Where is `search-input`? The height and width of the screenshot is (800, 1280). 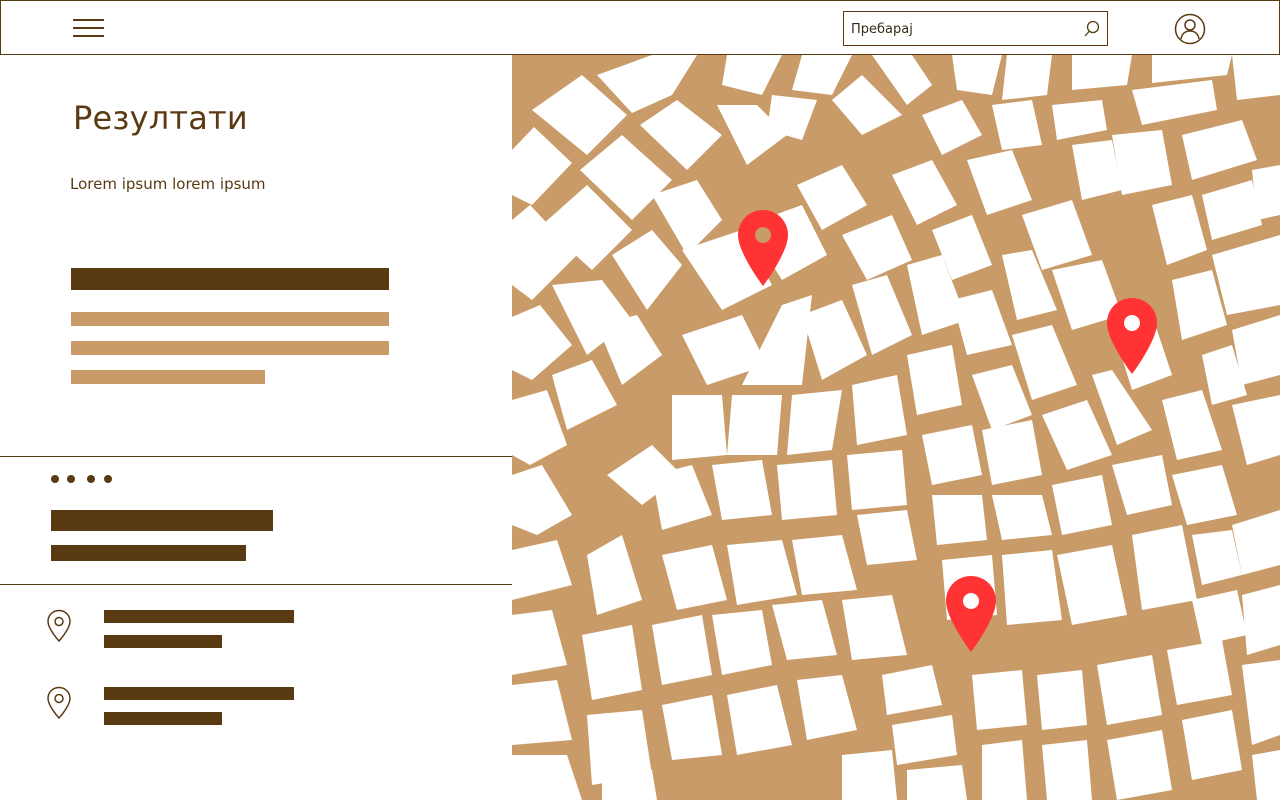
search-input is located at coordinates (963, 29).